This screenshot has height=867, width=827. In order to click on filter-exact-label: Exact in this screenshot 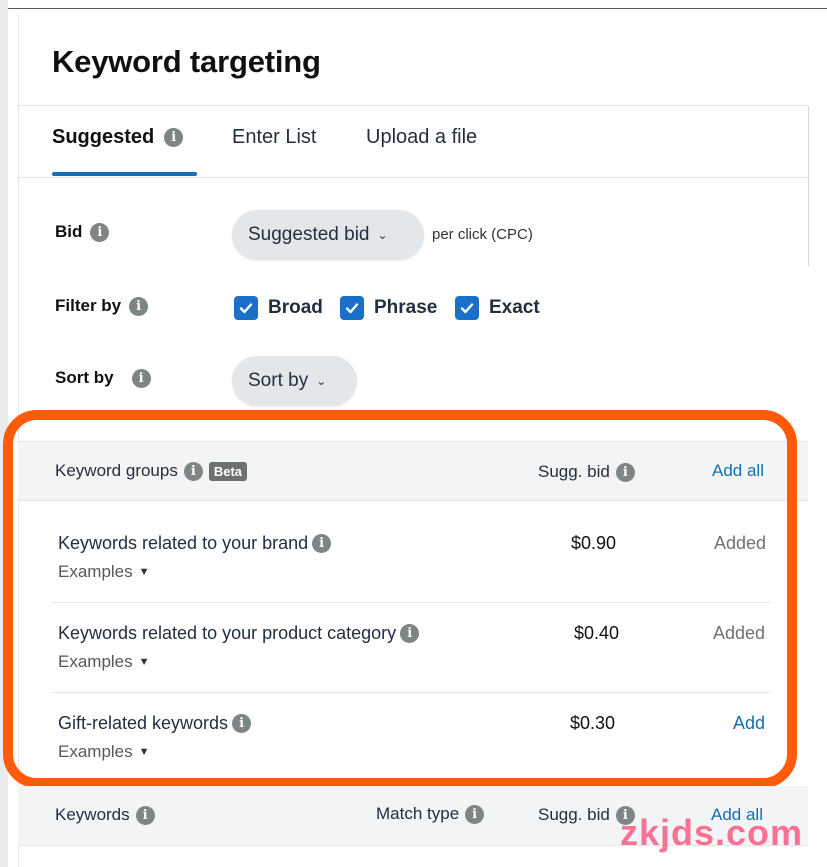, I will do `click(514, 307)`.